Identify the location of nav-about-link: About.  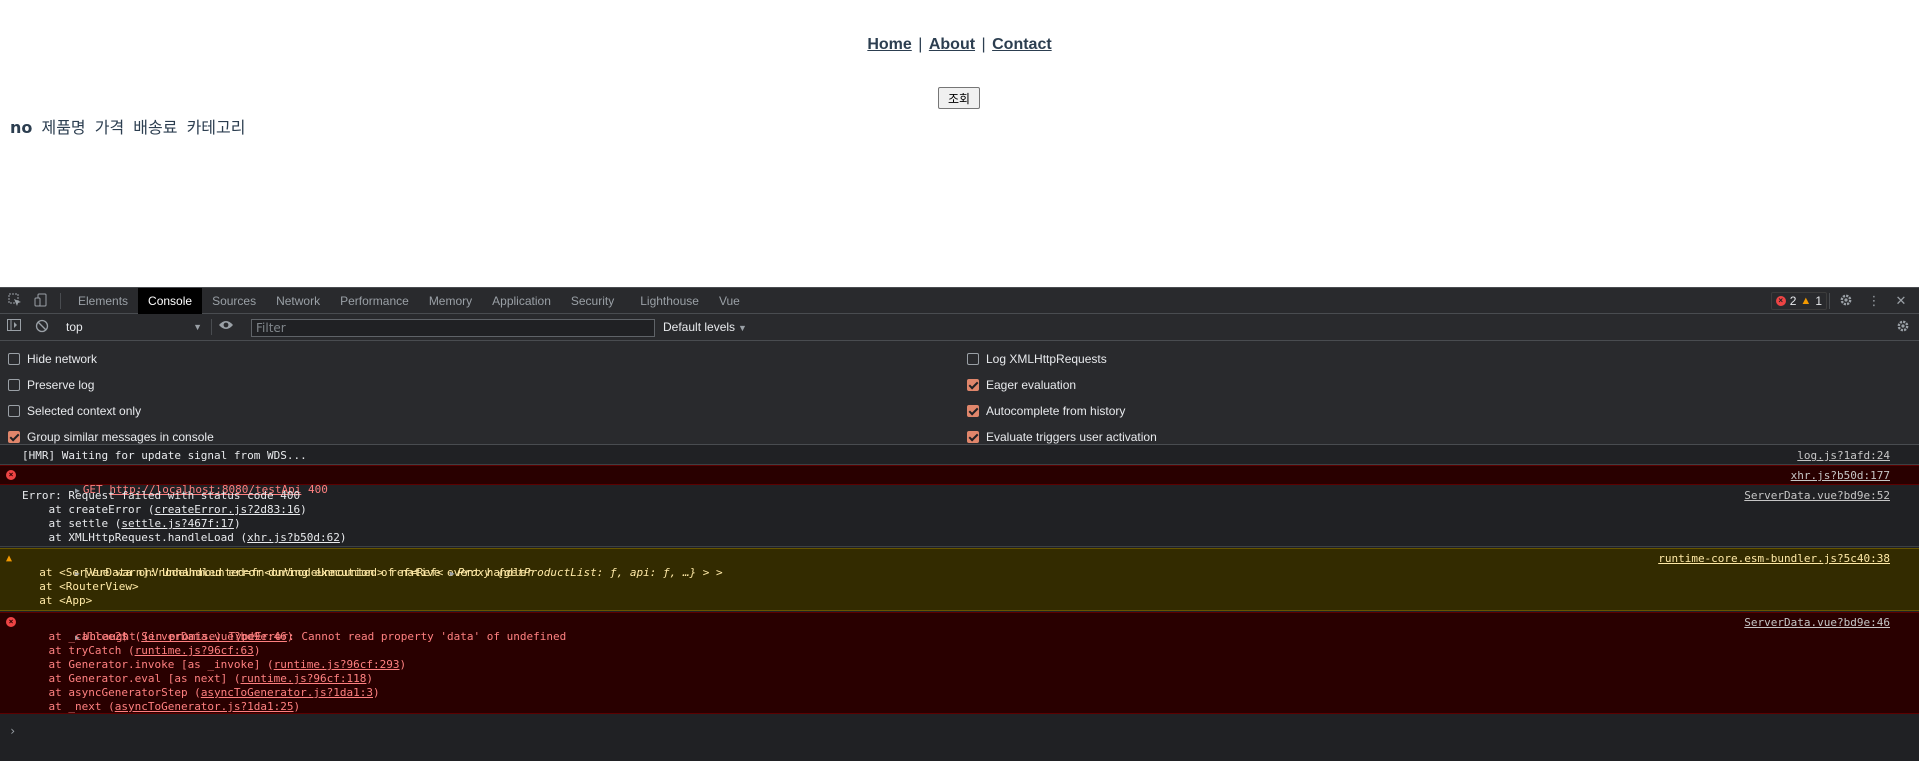
(952, 44).